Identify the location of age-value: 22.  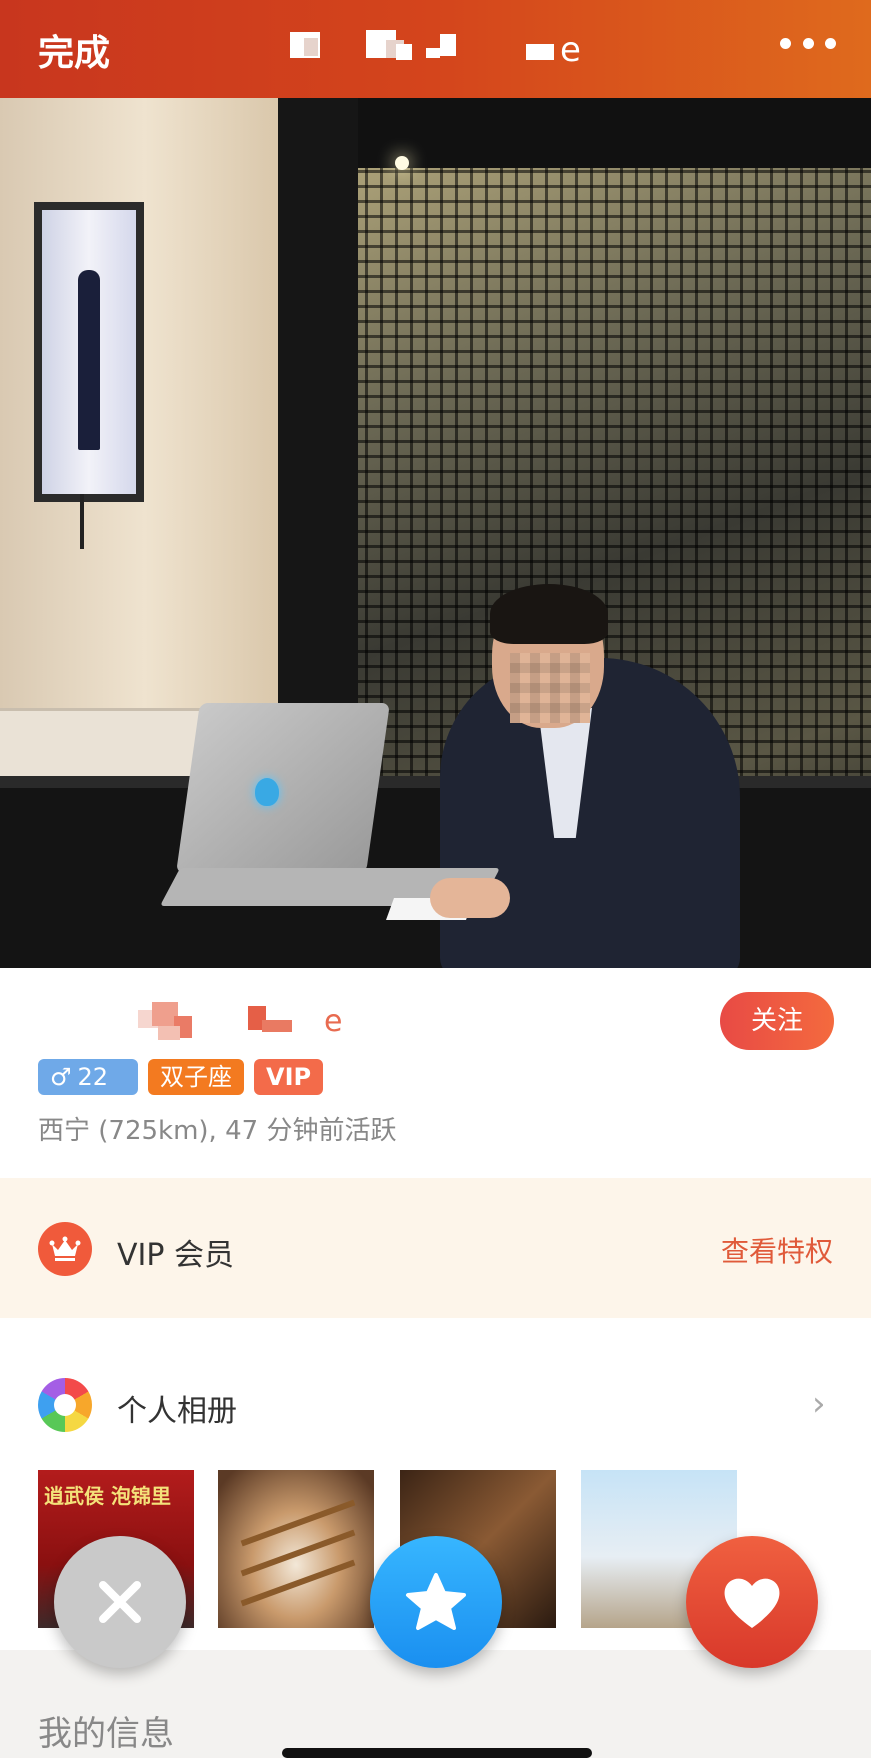
(93, 1077).